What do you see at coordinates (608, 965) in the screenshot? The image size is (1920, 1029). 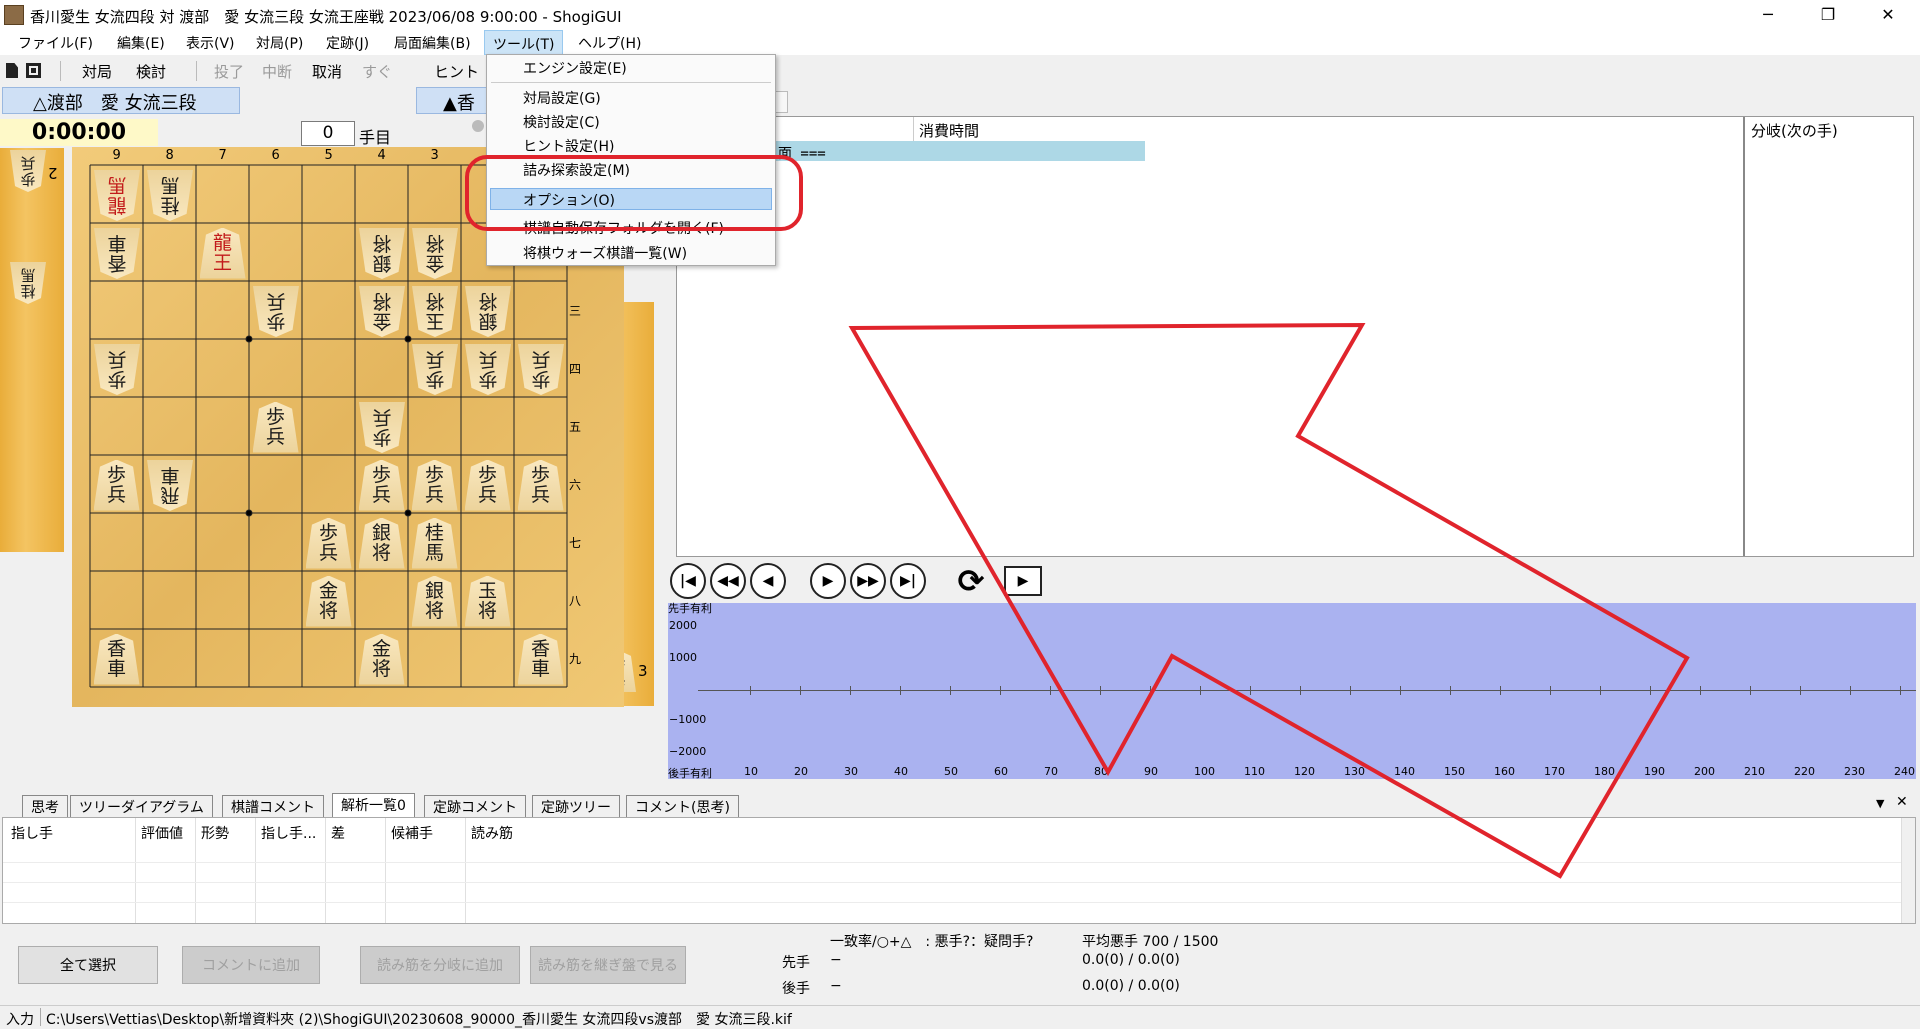 I see `pv-on-board-button: 読み筋を継ぎ盤で見る` at bounding box center [608, 965].